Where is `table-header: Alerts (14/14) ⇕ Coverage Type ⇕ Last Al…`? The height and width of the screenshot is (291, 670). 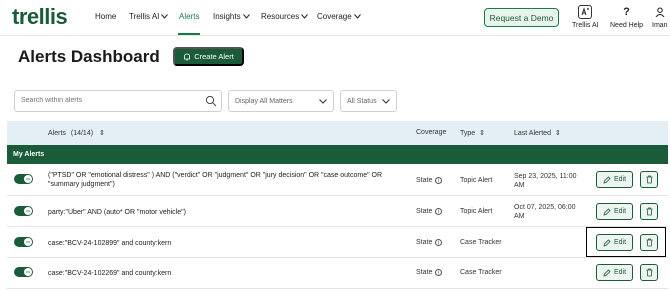
table-header: Alerts (14/14) ⇕ Coverage Type ⇕ Last Al… is located at coordinates (337, 133).